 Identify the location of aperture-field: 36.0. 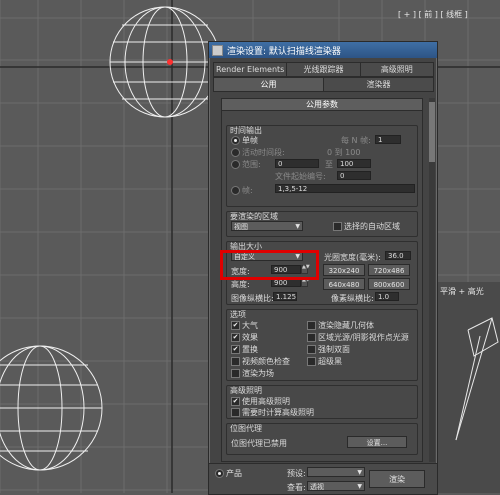
(398, 255).